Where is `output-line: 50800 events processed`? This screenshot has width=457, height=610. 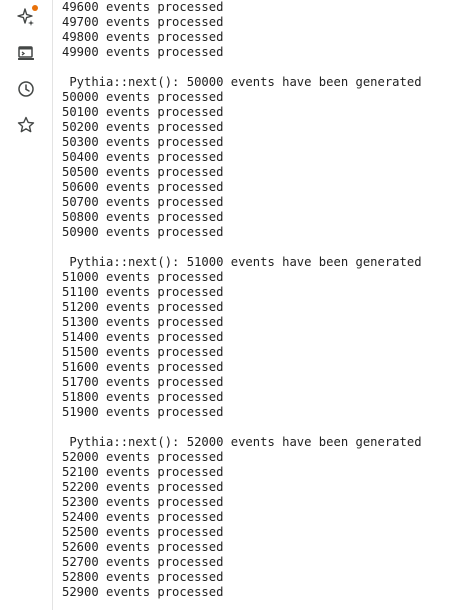 output-line: 50800 events processed is located at coordinates (143, 217).